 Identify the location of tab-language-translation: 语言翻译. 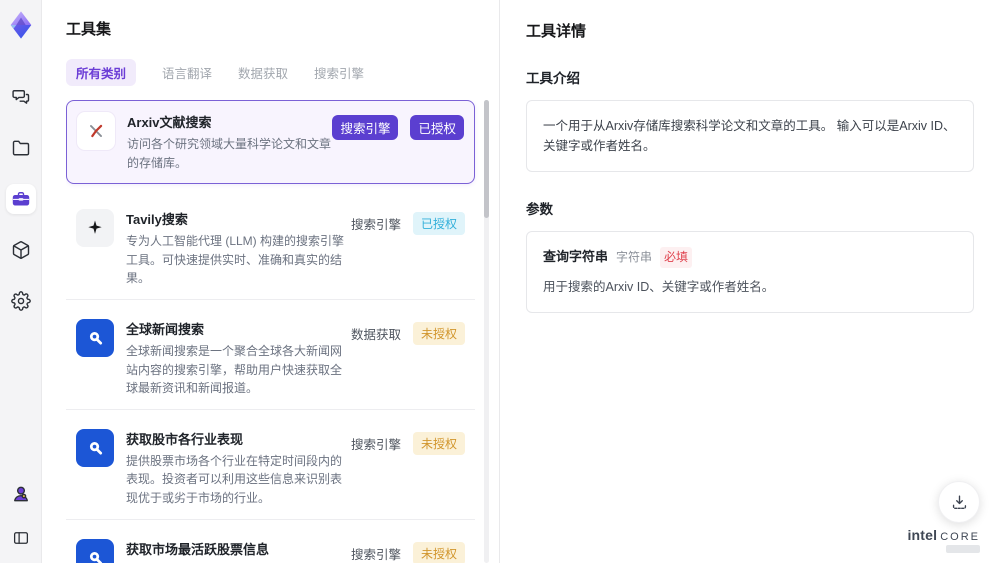
(187, 72).